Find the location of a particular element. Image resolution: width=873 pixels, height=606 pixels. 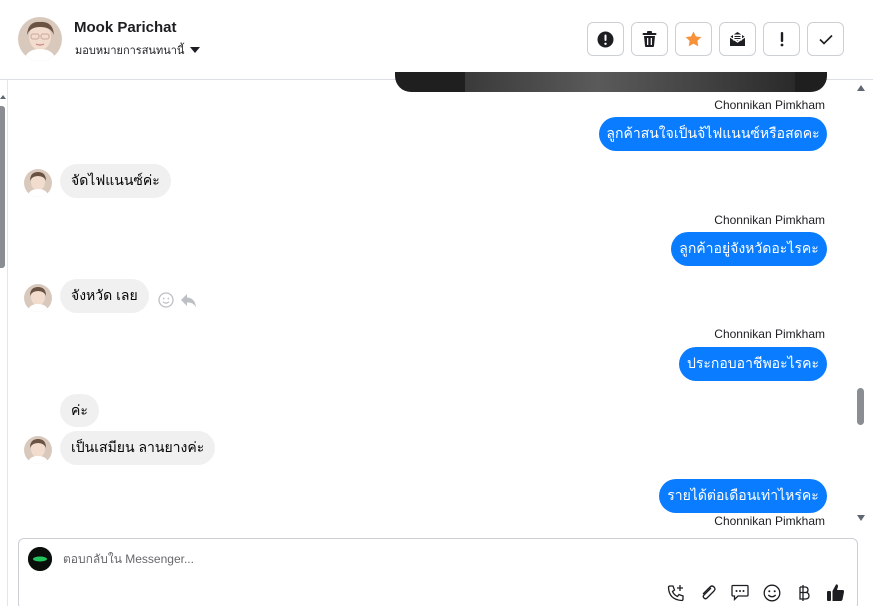

payment-button is located at coordinates (803, 592).